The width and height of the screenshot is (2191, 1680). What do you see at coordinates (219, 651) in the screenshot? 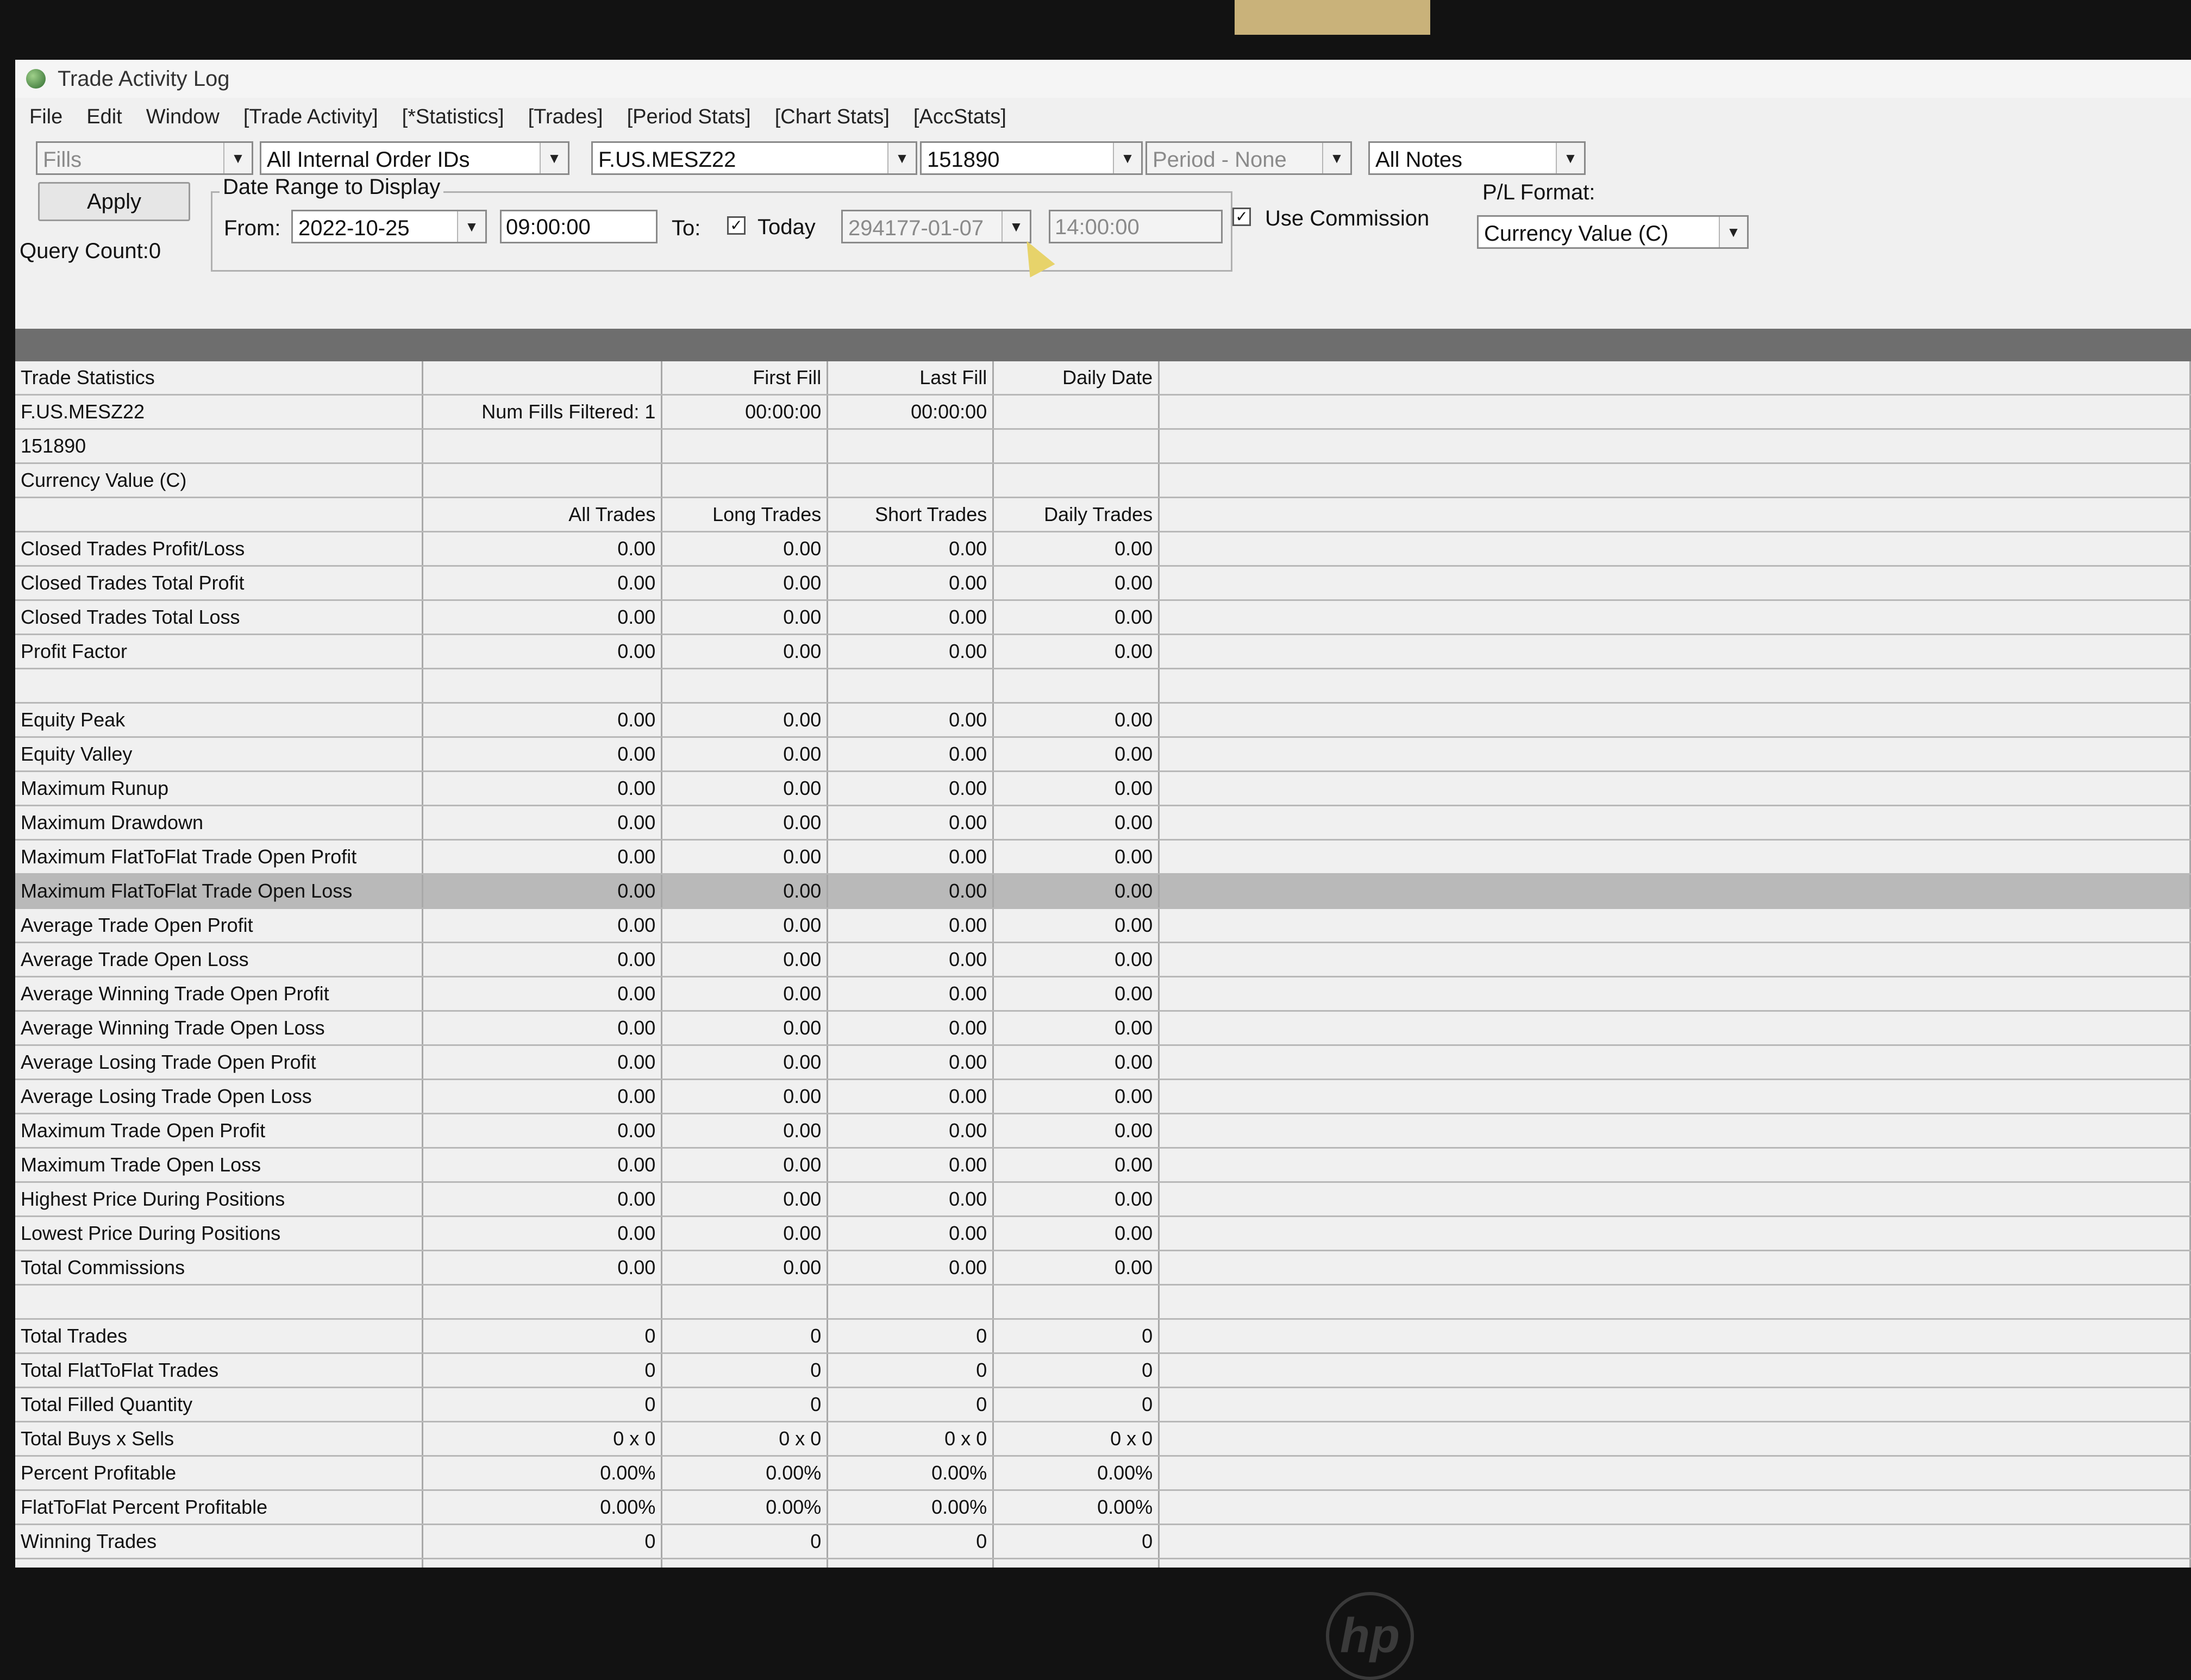
I see `row-label: Profit Factor` at bounding box center [219, 651].